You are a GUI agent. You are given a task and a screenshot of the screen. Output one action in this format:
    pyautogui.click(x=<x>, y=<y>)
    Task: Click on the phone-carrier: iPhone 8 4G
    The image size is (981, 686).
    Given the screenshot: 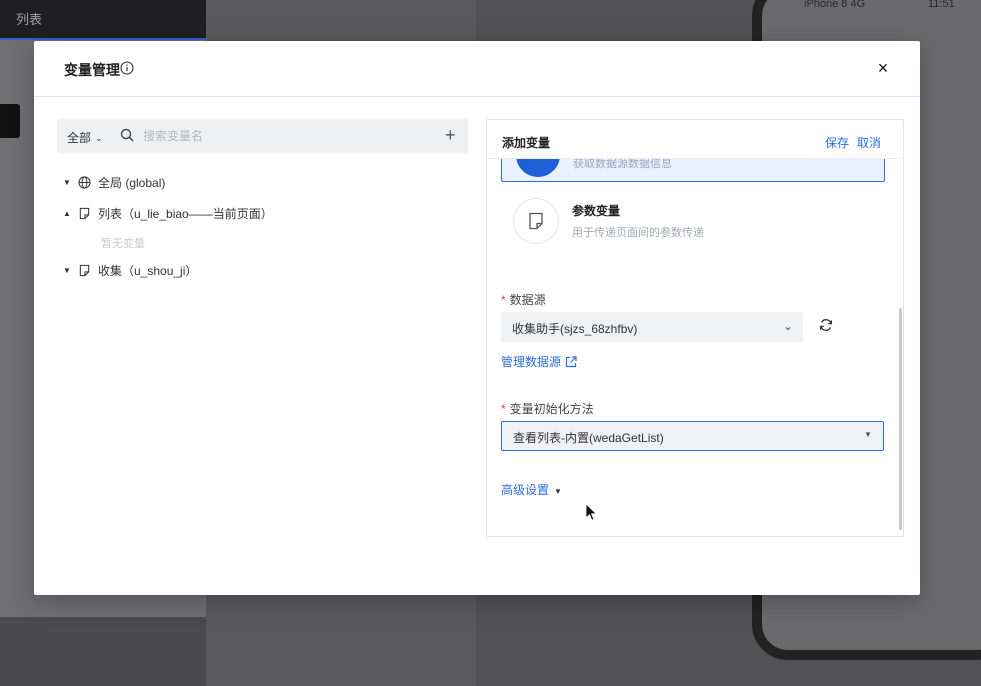 What is the action you would take?
    pyautogui.click(x=835, y=5)
    